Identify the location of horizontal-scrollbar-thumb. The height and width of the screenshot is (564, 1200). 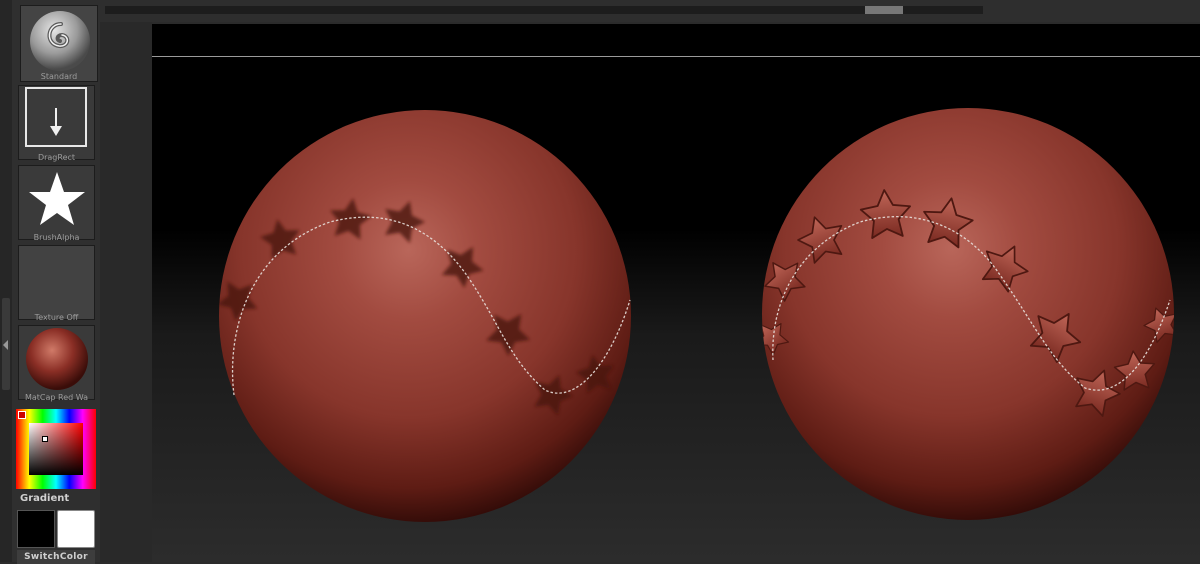
(884, 10).